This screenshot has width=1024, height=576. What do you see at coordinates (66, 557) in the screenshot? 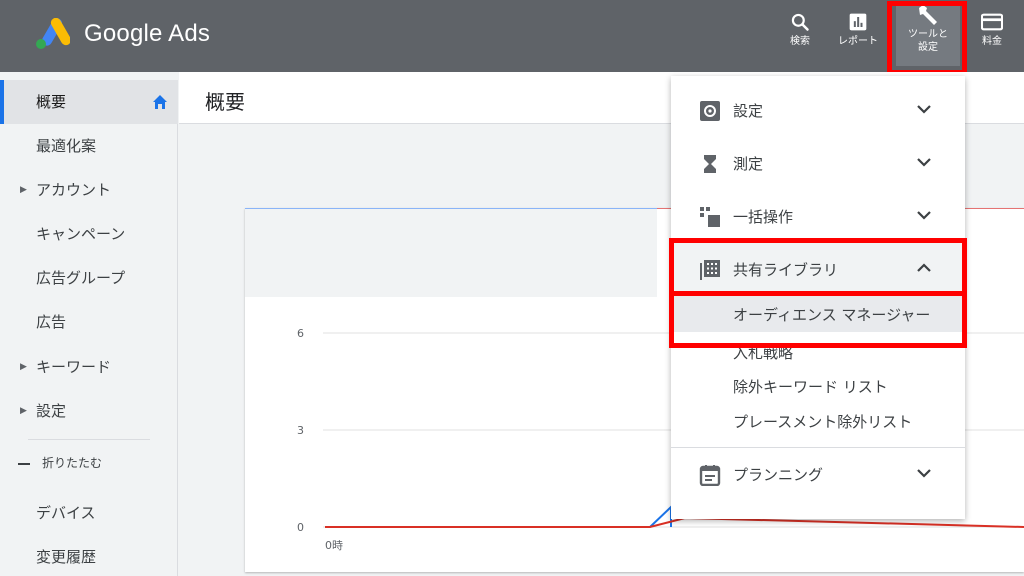
I see `sidebar-item-label: 変更履歴` at bounding box center [66, 557].